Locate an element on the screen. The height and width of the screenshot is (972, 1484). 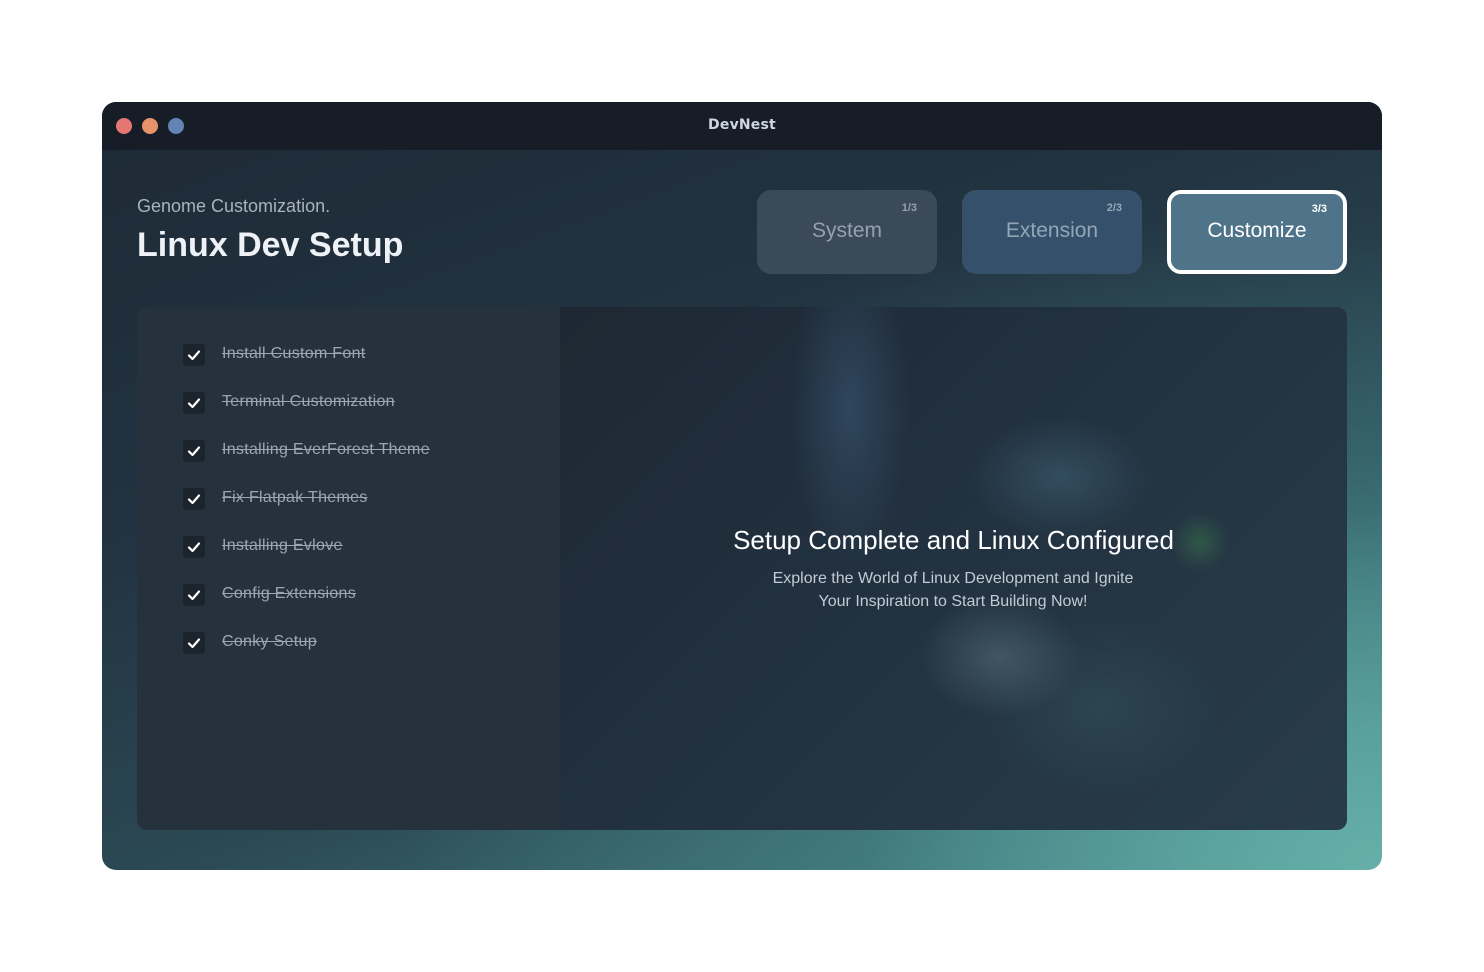
step-label: System is located at coordinates (846, 230).